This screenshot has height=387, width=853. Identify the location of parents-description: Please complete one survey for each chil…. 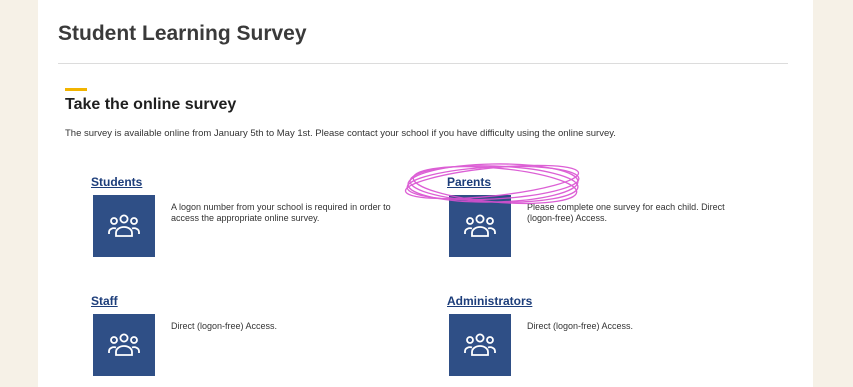
(626, 212).